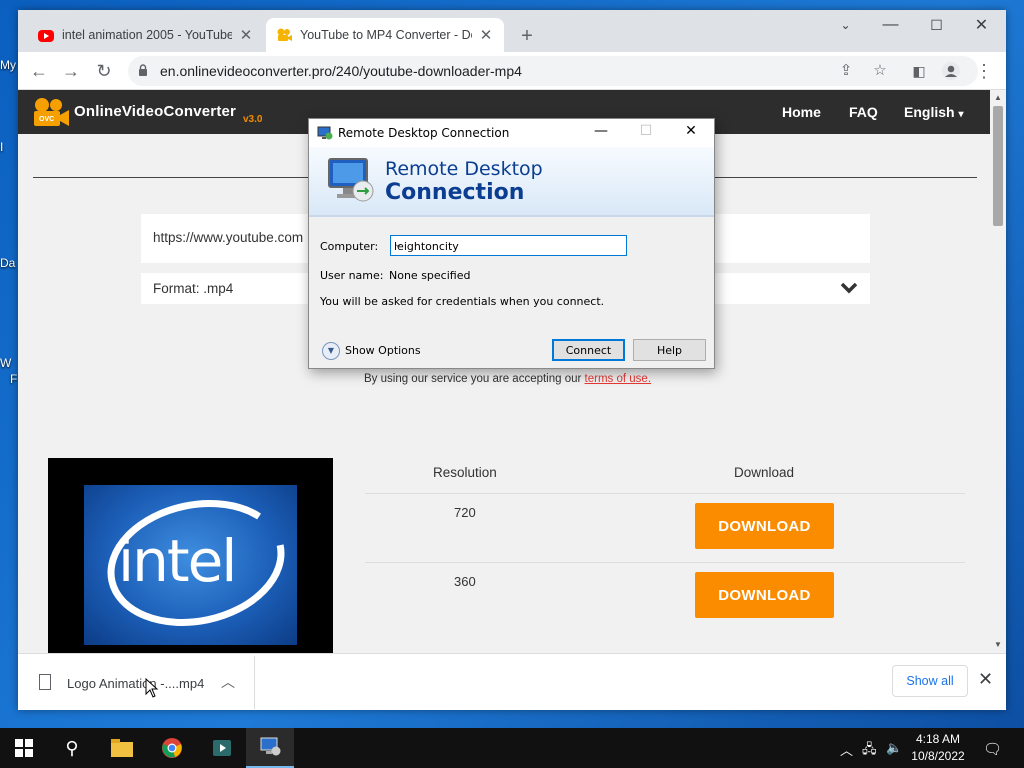 This screenshot has width=1024, height=768. I want to click on clock-date: 10/8/2022, so click(938, 756).